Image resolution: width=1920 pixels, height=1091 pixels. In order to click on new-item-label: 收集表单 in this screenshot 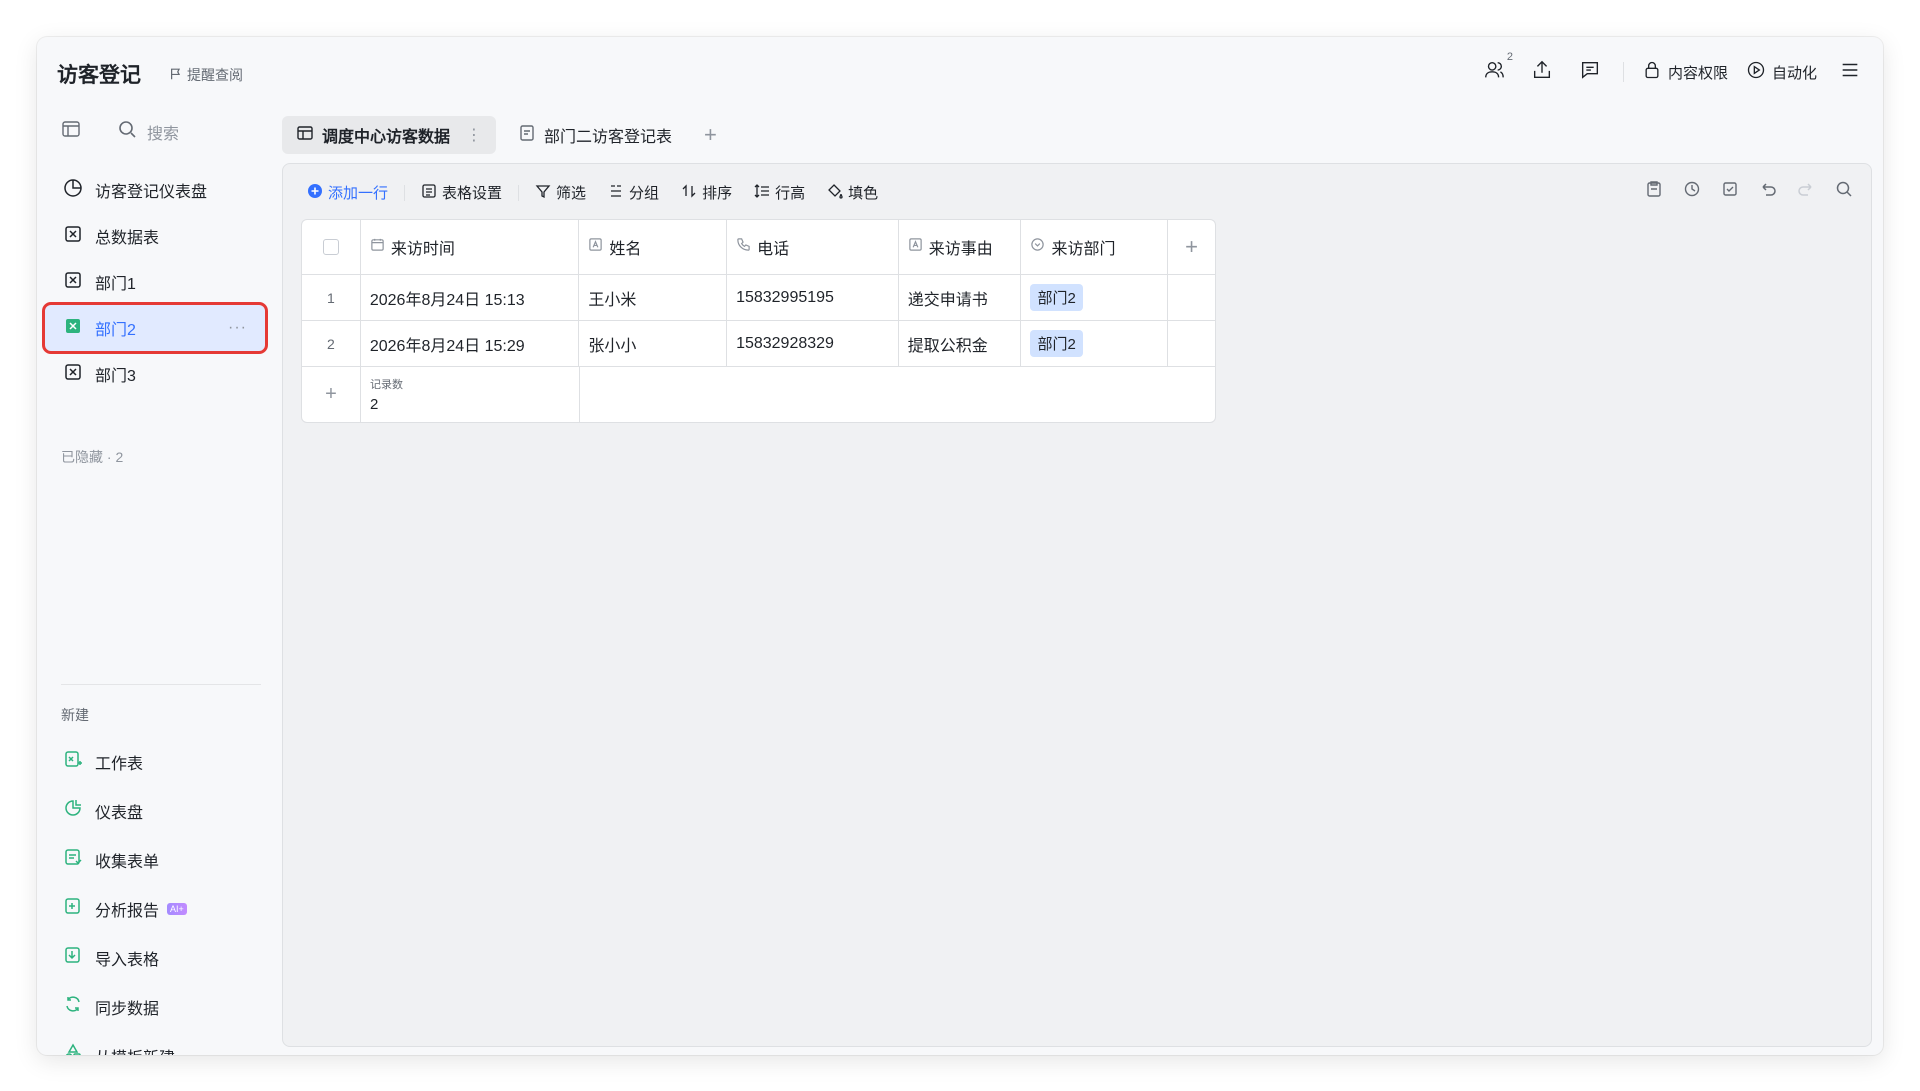, I will do `click(127, 862)`.